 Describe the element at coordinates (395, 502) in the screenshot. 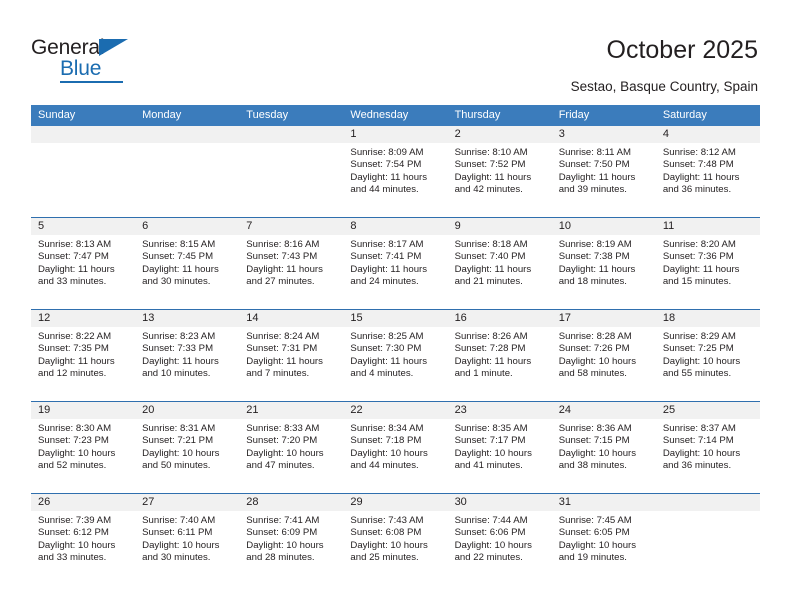

I see `day-number: 29` at that location.